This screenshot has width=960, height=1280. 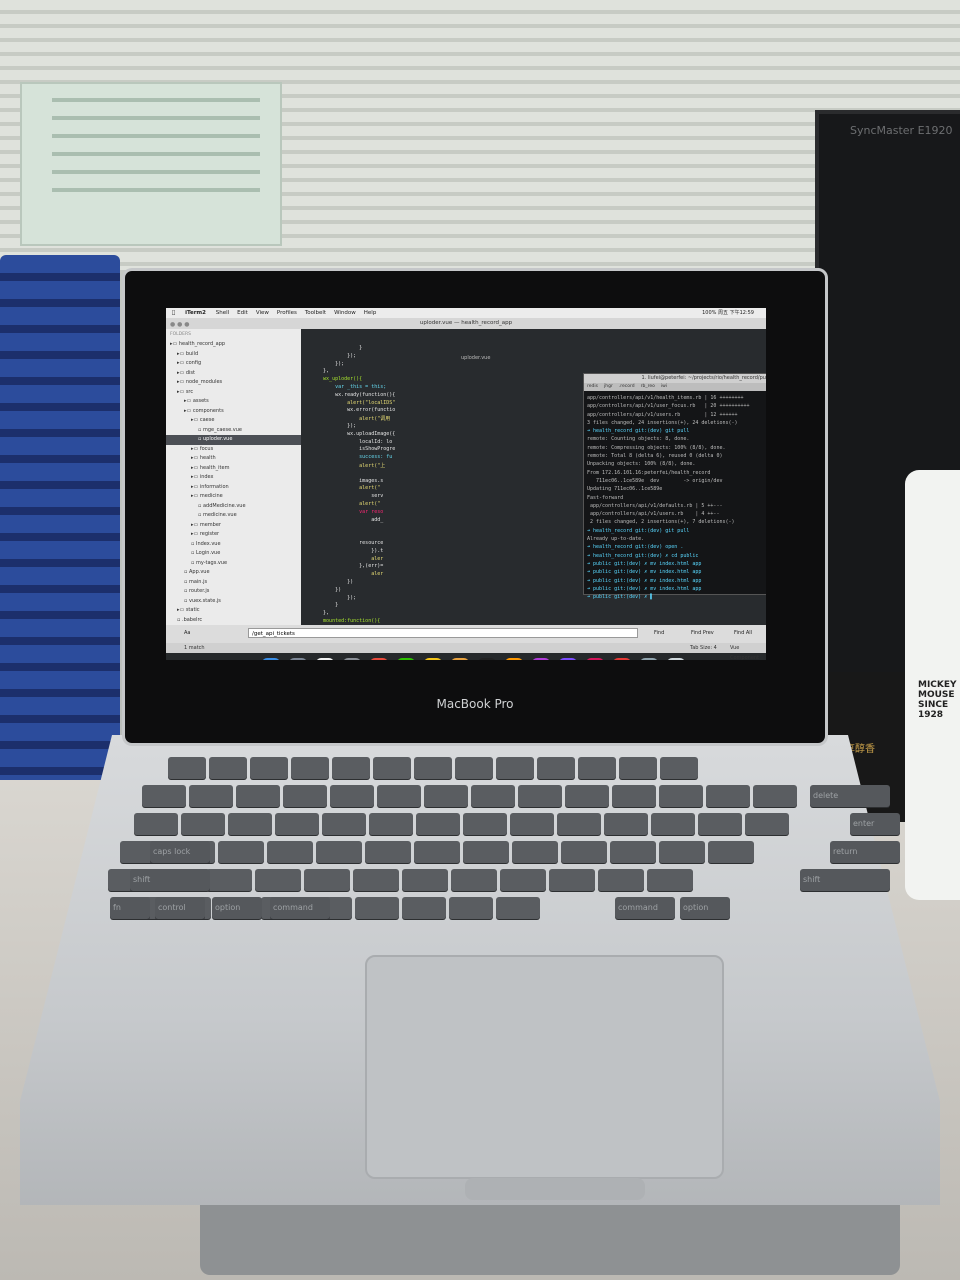 I want to click on menu-item: Profiles, so click(x=287, y=313).